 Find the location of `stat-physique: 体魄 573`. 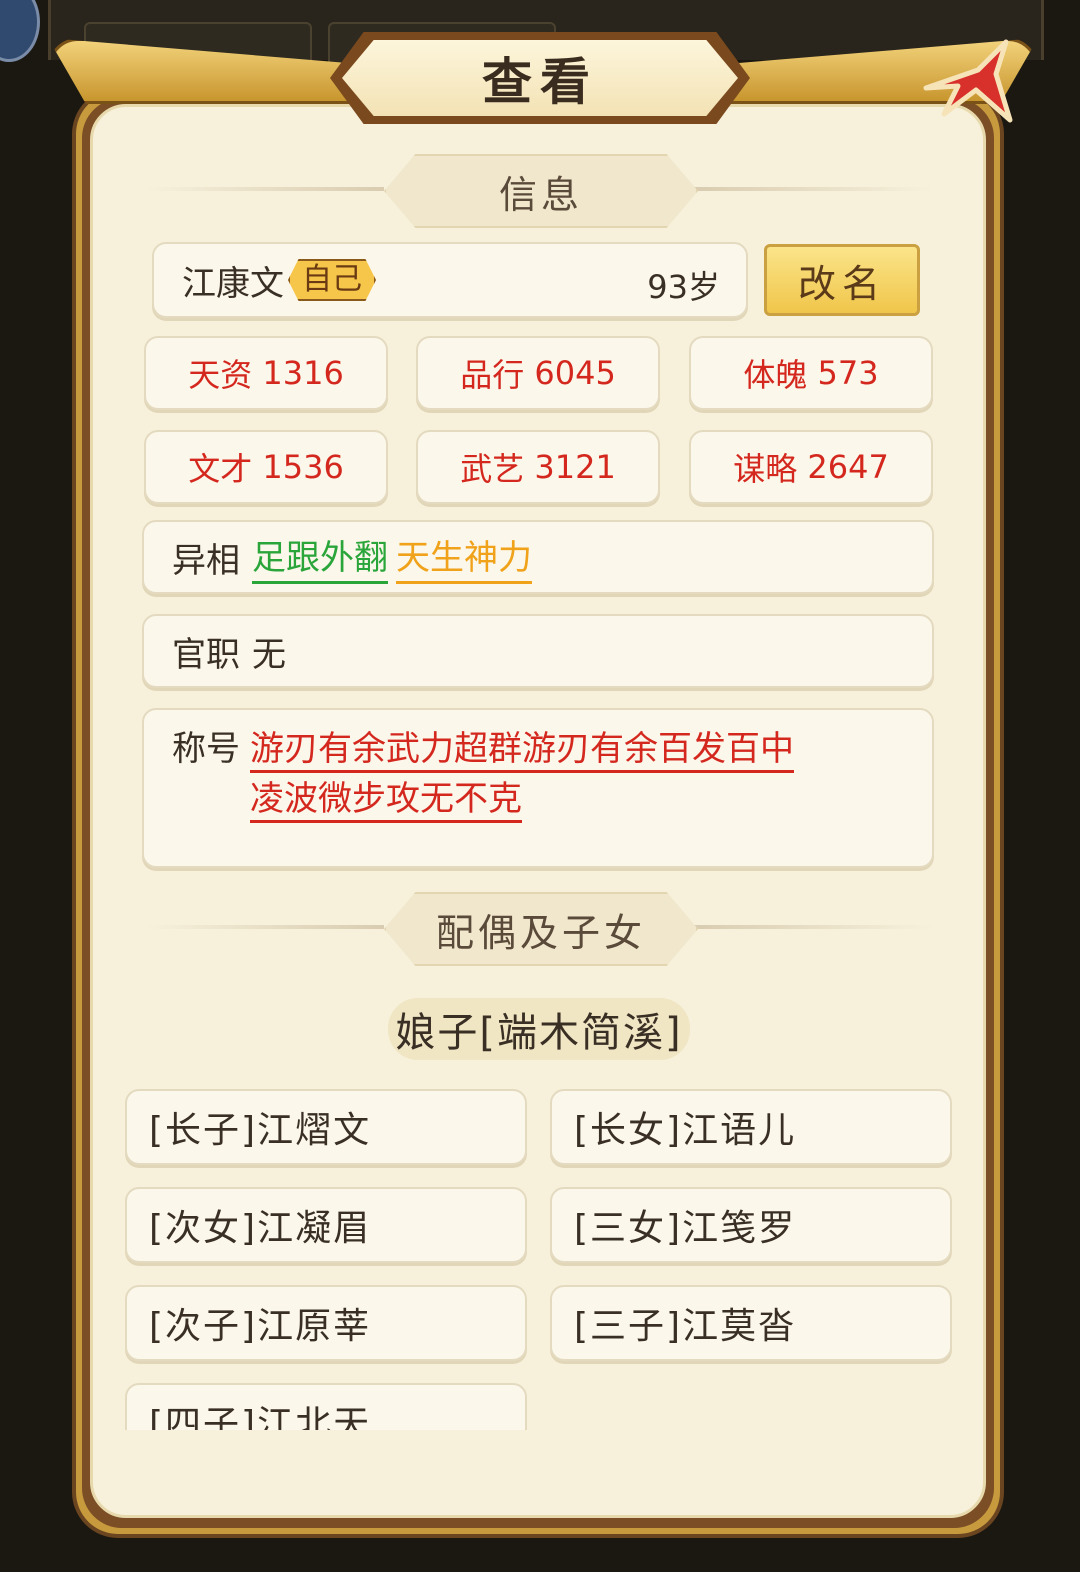

stat-physique: 体魄 573 is located at coordinates (811, 373).